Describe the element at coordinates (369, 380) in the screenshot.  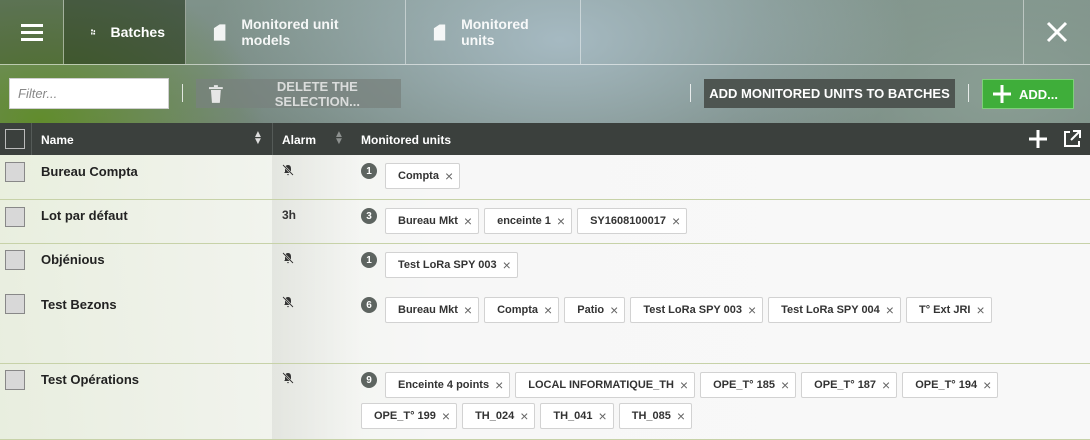
I see `unit-count-badge: 9` at that location.